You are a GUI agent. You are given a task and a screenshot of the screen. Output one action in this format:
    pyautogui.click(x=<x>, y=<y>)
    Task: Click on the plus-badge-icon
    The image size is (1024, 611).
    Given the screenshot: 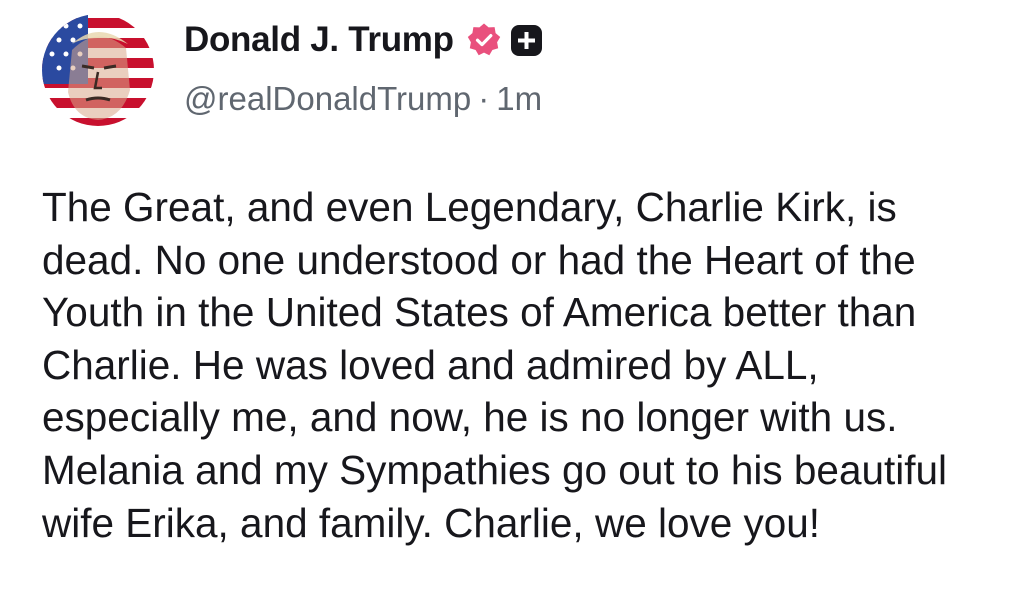 What is the action you would take?
    pyautogui.click(x=526, y=40)
    